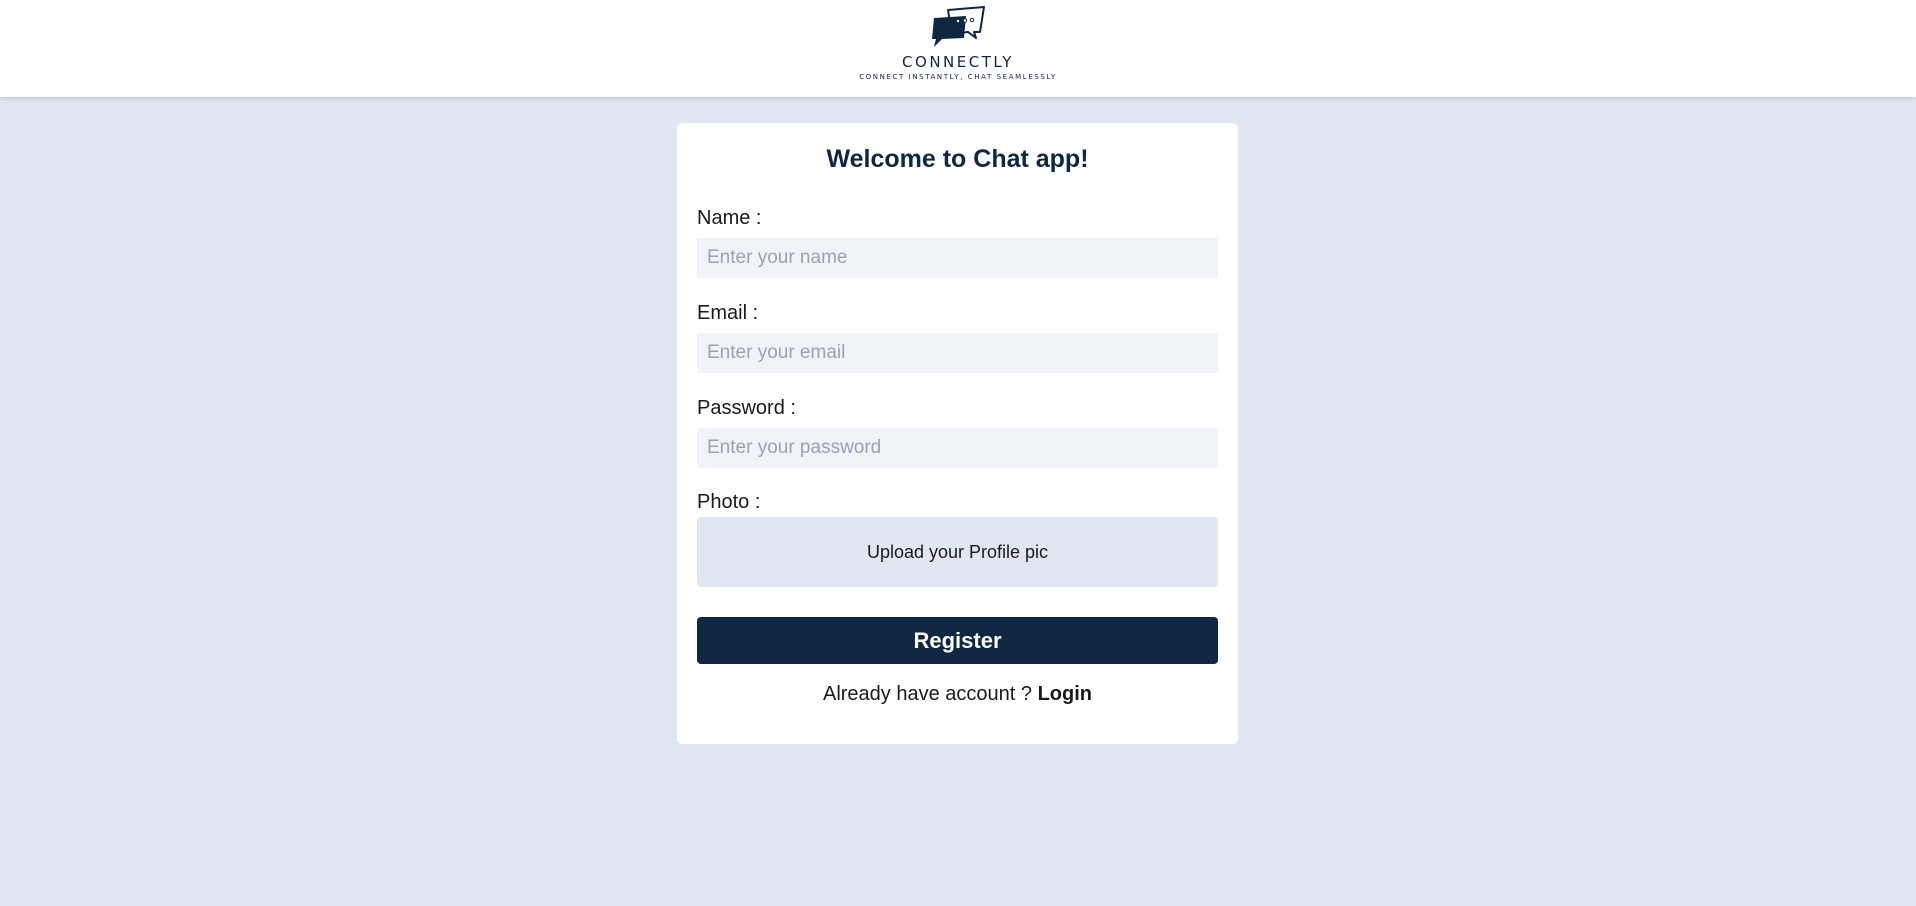 The image size is (1916, 906). I want to click on login-prompt-row: Already have account ? Login, so click(957, 694).